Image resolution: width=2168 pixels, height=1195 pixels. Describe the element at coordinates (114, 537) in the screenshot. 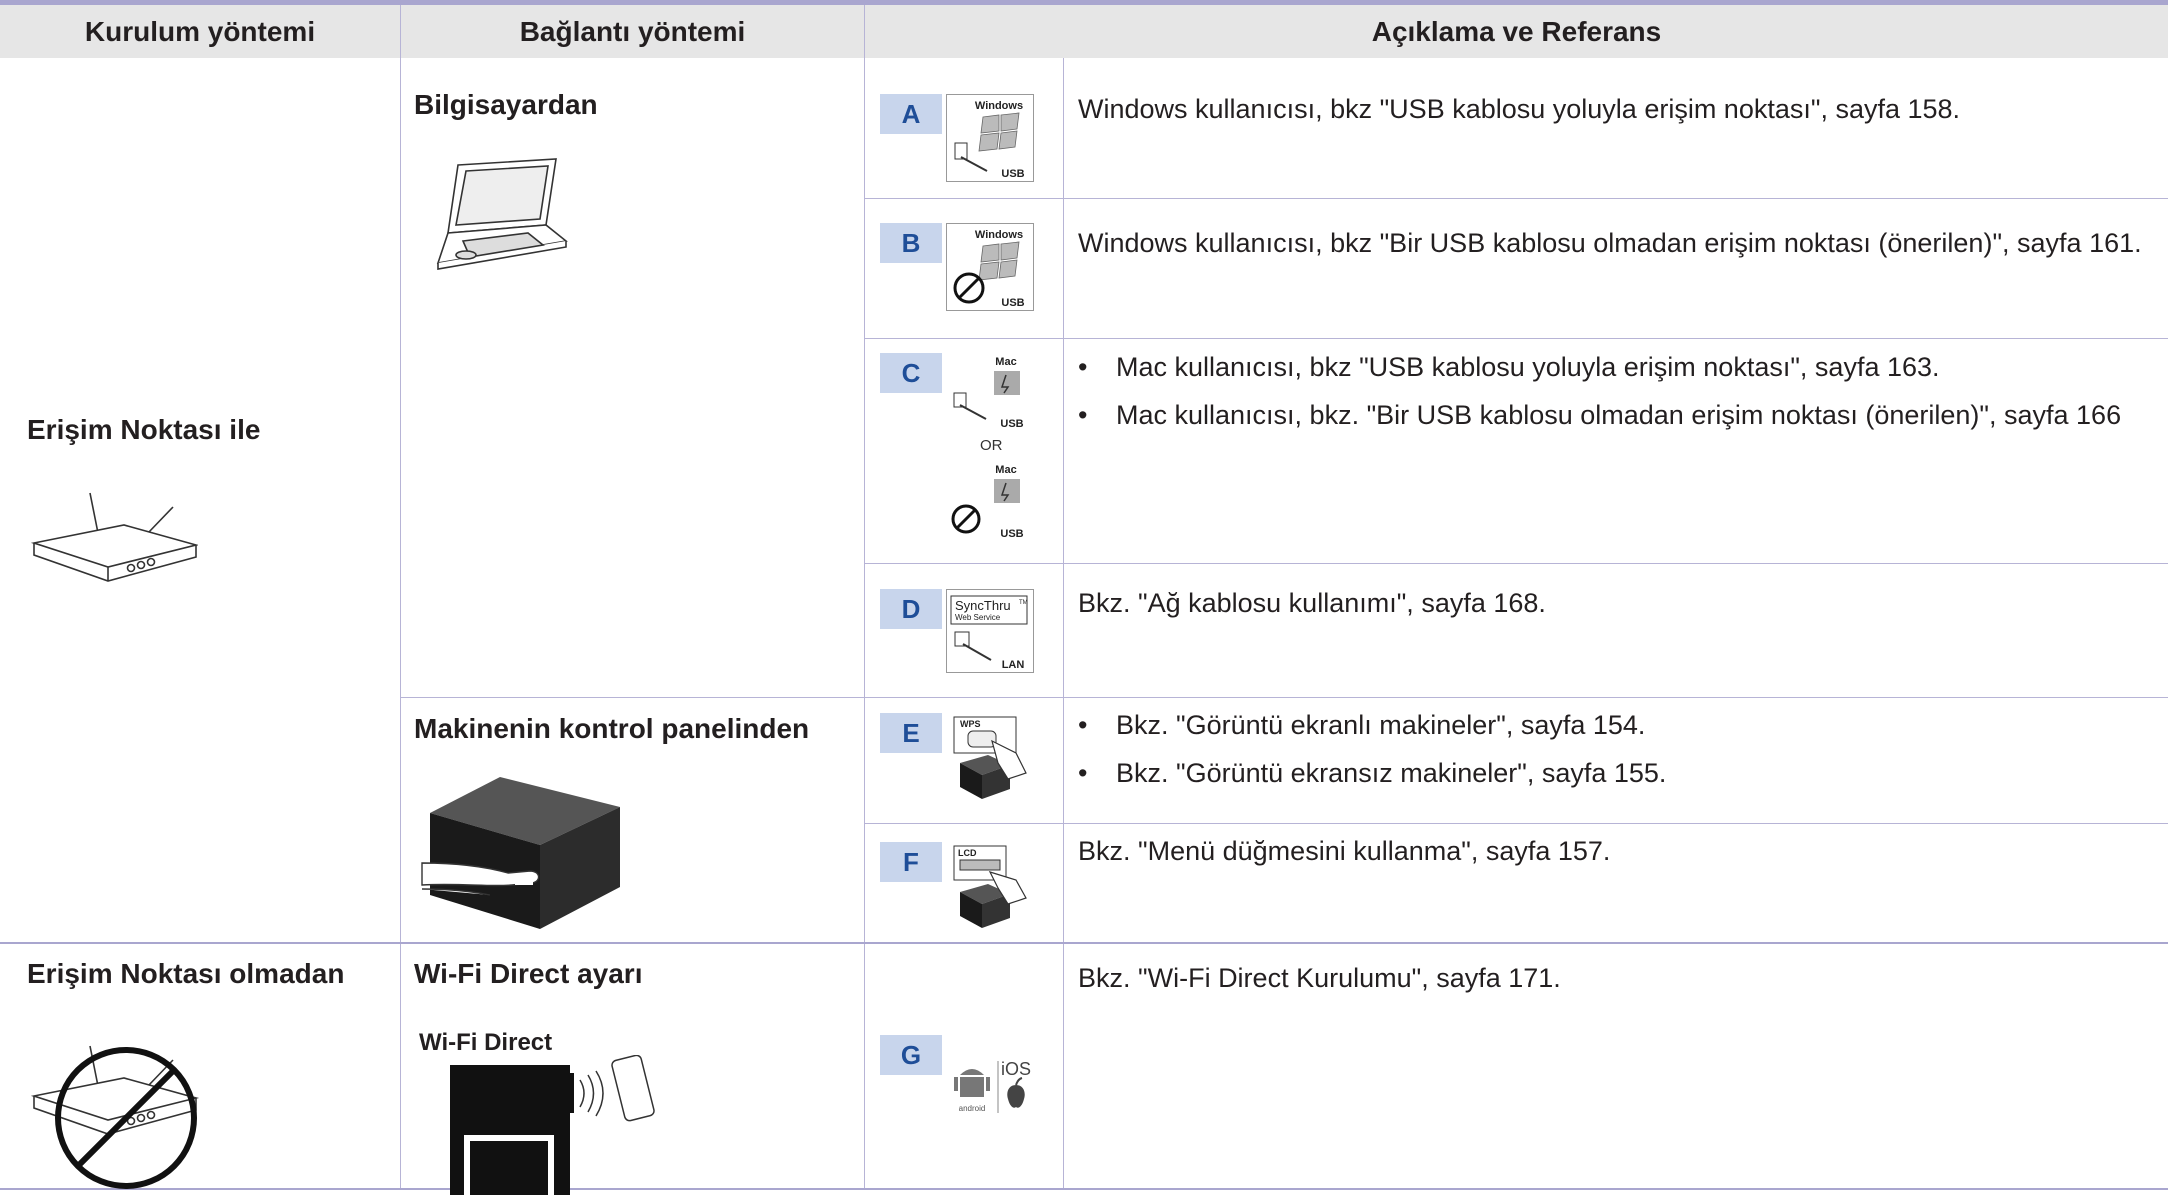

I see `router-illustration` at that location.